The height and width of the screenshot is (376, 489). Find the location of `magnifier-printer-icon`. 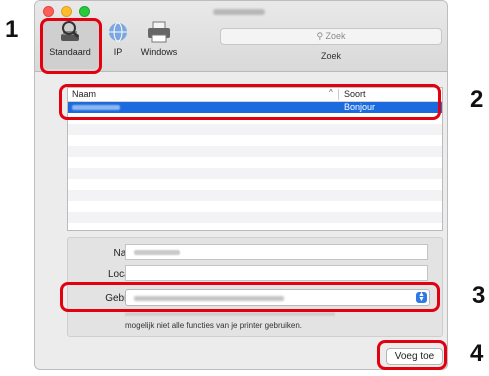

magnifier-printer-icon is located at coordinates (70, 31).